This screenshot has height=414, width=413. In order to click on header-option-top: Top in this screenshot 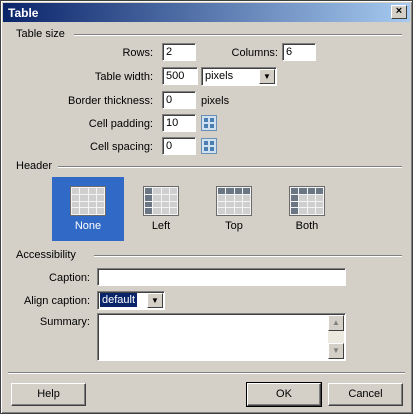, I will do `click(234, 209)`.